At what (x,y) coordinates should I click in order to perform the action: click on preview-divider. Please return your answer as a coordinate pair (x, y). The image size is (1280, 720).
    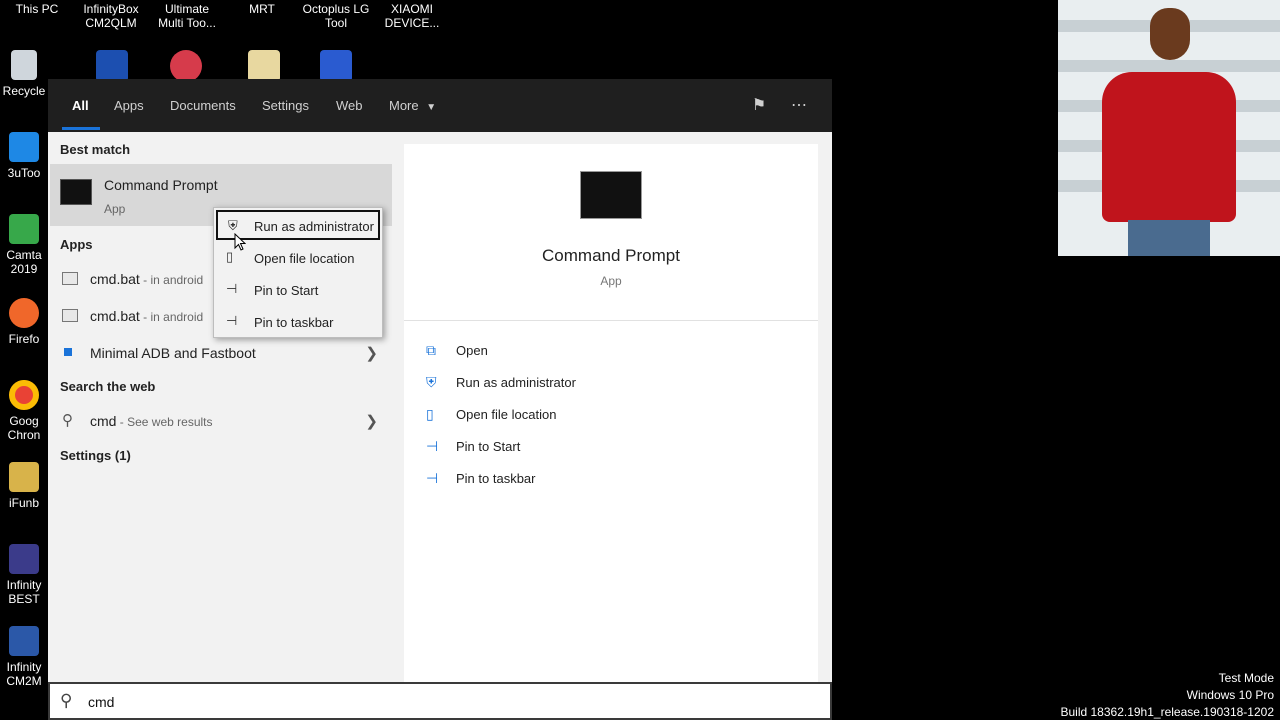
    Looking at the image, I should click on (611, 320).